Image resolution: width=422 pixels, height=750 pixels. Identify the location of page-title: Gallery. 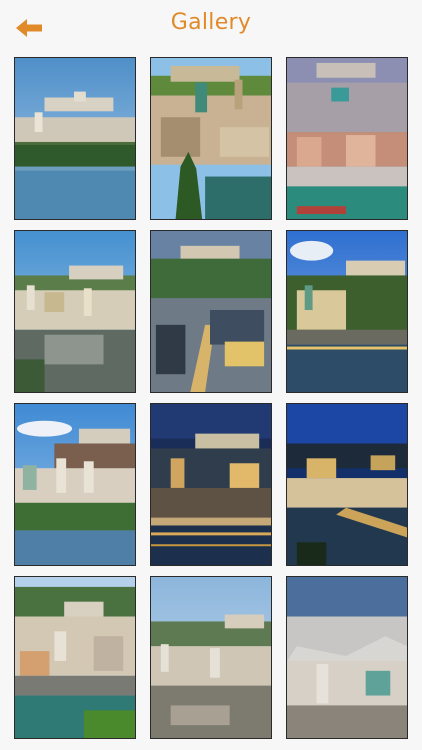
(211, 22).